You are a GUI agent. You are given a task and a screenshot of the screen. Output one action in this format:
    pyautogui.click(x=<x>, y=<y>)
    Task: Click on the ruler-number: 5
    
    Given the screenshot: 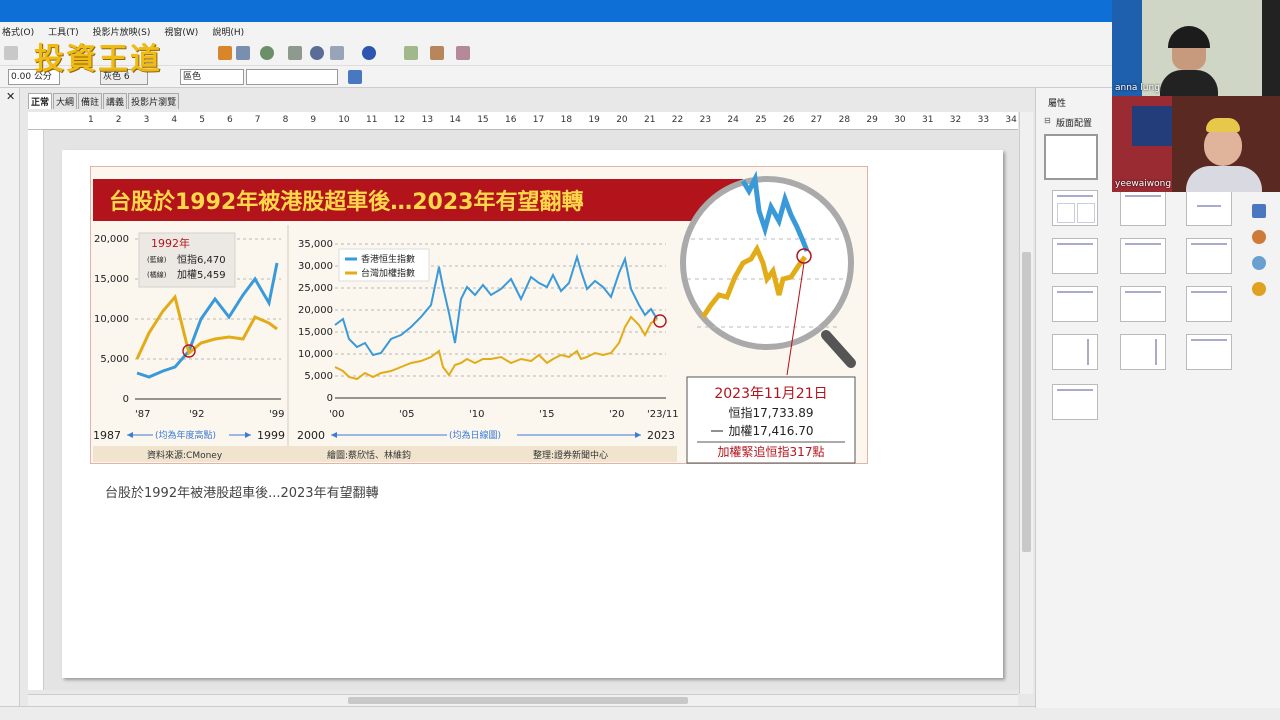 What is the action you would take?
    pyautogui.click(x=202, y=120)
    